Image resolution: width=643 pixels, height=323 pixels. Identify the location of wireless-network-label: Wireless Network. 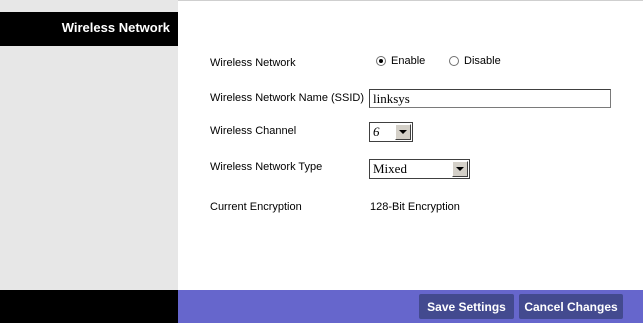
(253, 63).